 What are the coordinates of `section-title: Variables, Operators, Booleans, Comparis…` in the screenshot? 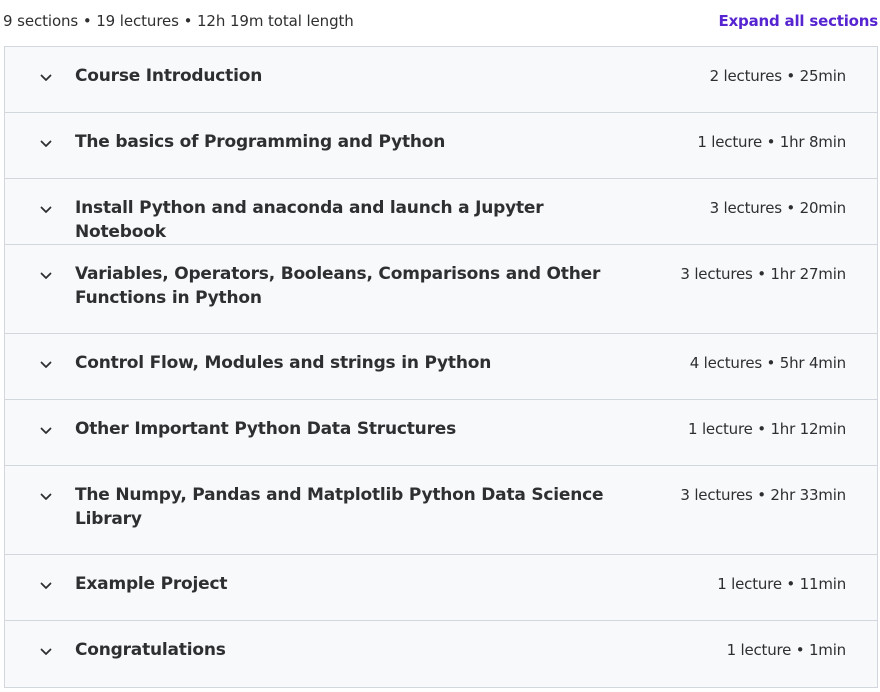 It's located at (338, 286).